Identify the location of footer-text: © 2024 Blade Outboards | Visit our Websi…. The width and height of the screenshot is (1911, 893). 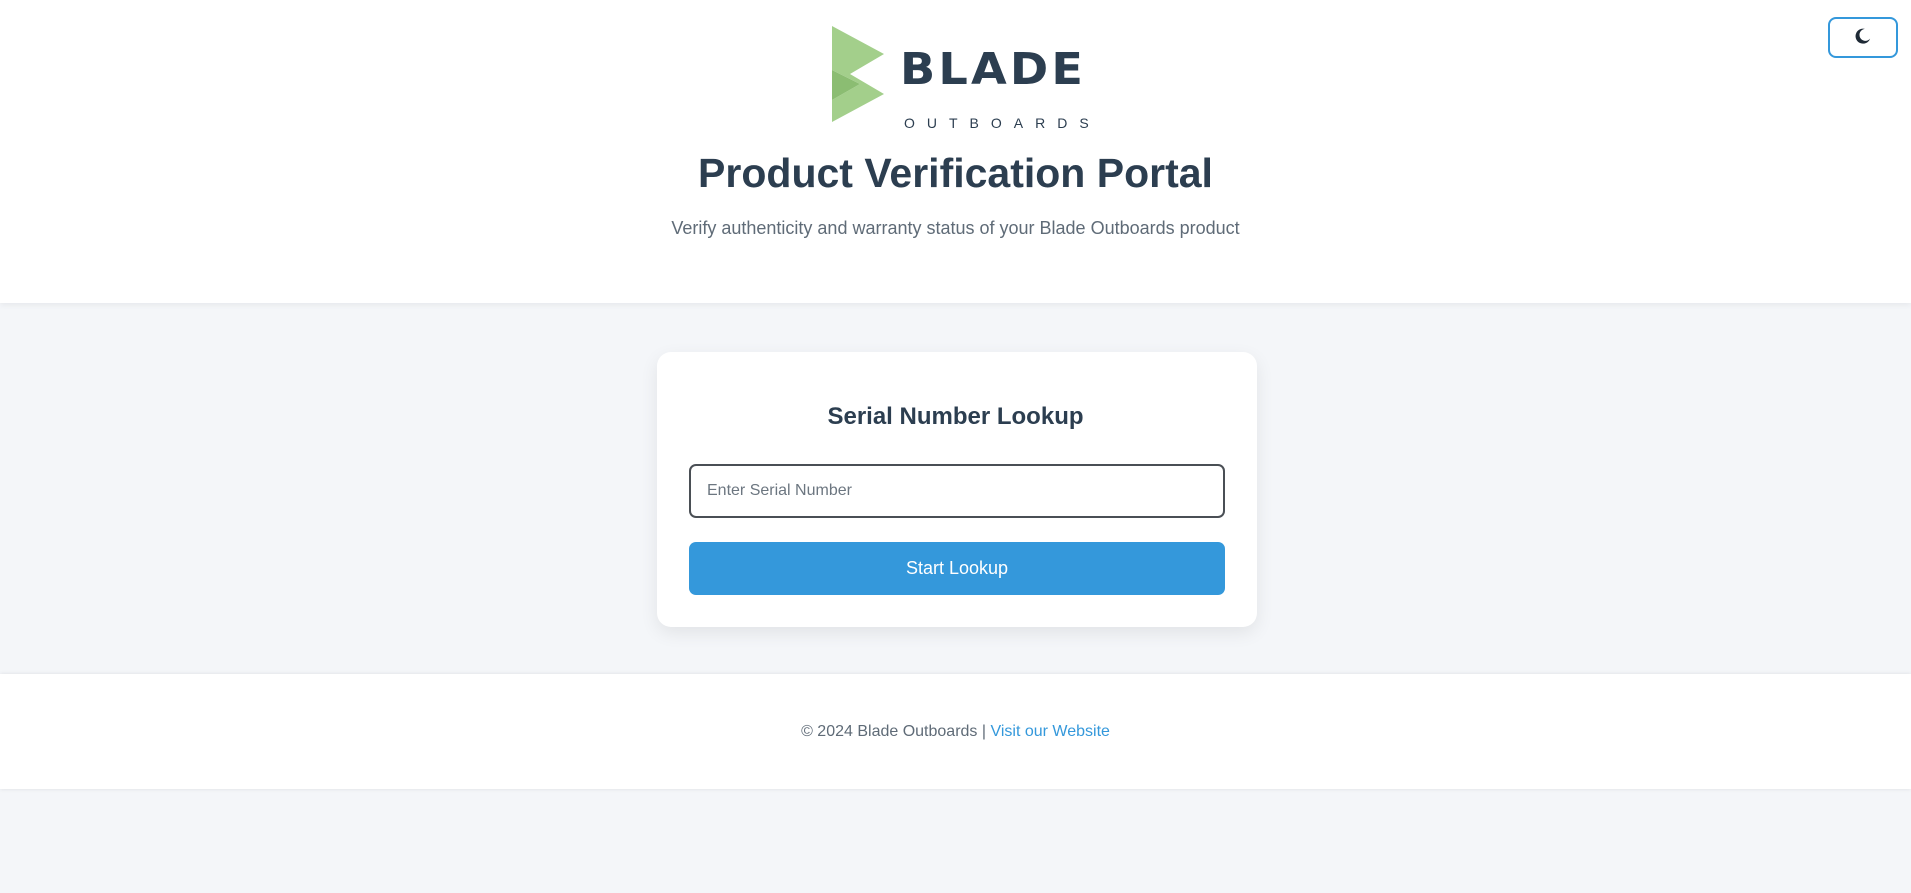
(955, 732).